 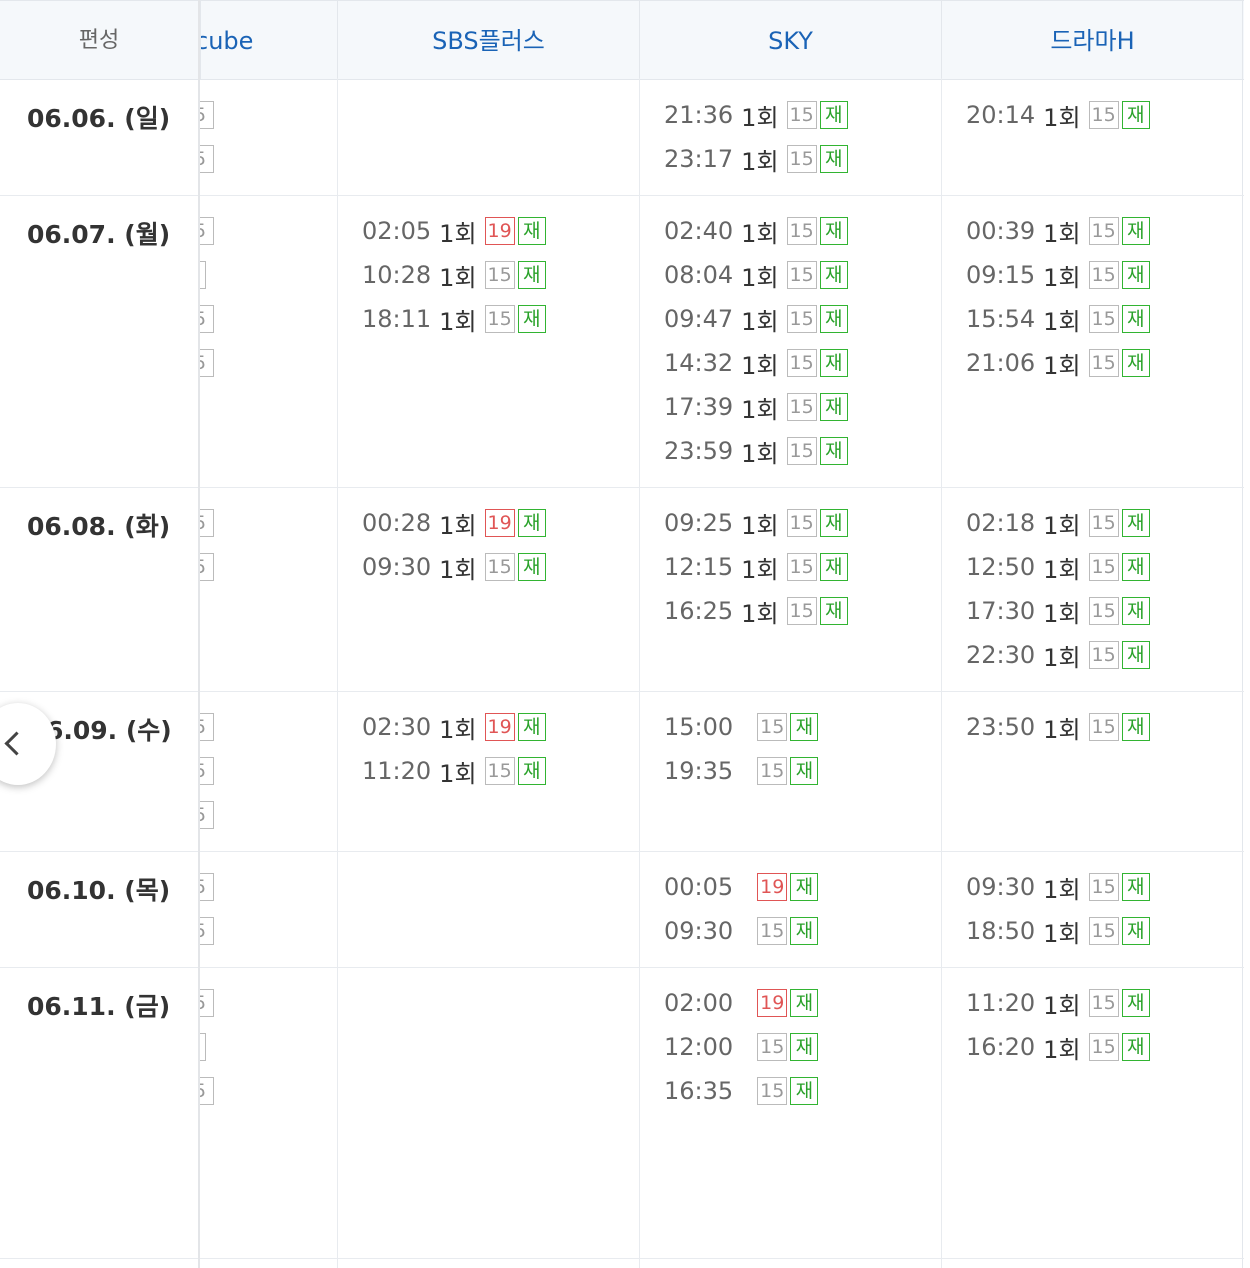 I want to click on broadcast-time: 00:28, so click(x=397, y=523).